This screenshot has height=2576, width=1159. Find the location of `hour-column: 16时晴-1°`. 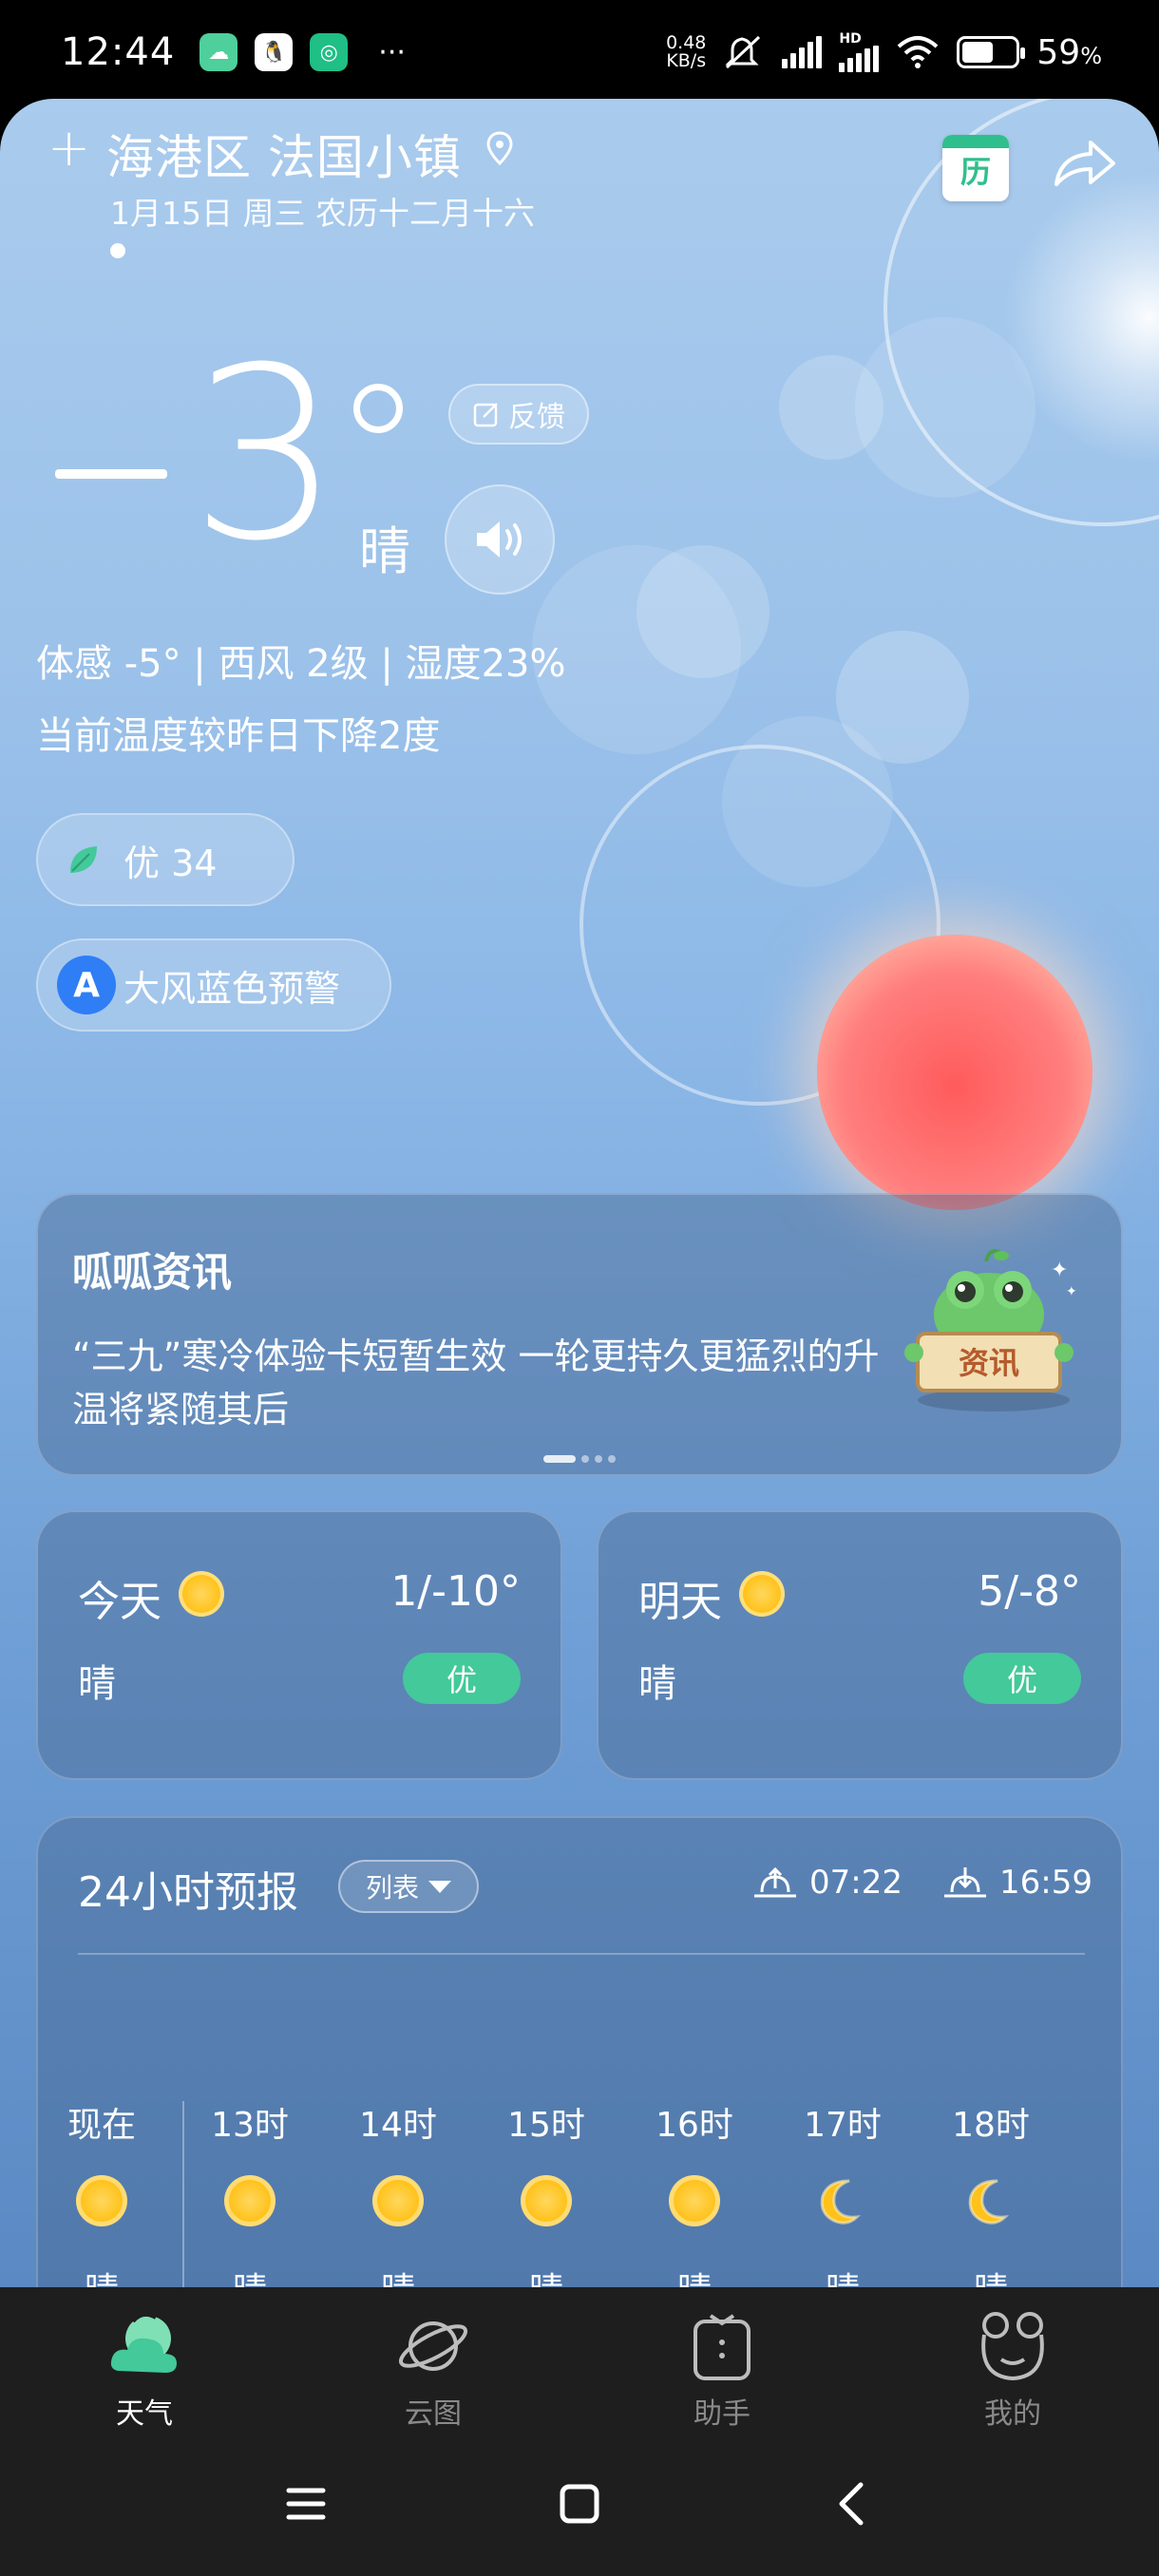

hour-column: 16时晴-1° is located at coordinates (694, 2192).